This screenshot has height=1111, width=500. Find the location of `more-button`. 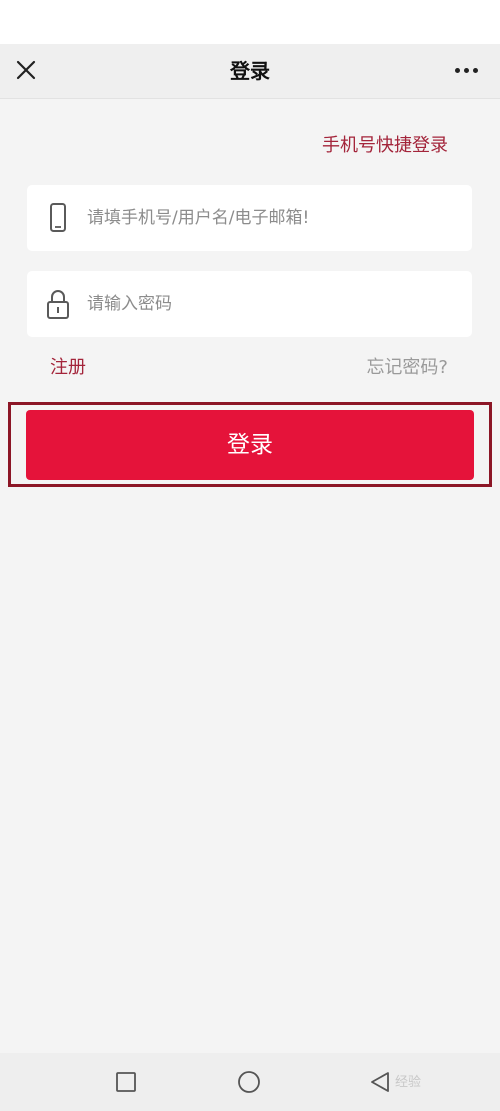

more-button is located at coordinates (466, 70).